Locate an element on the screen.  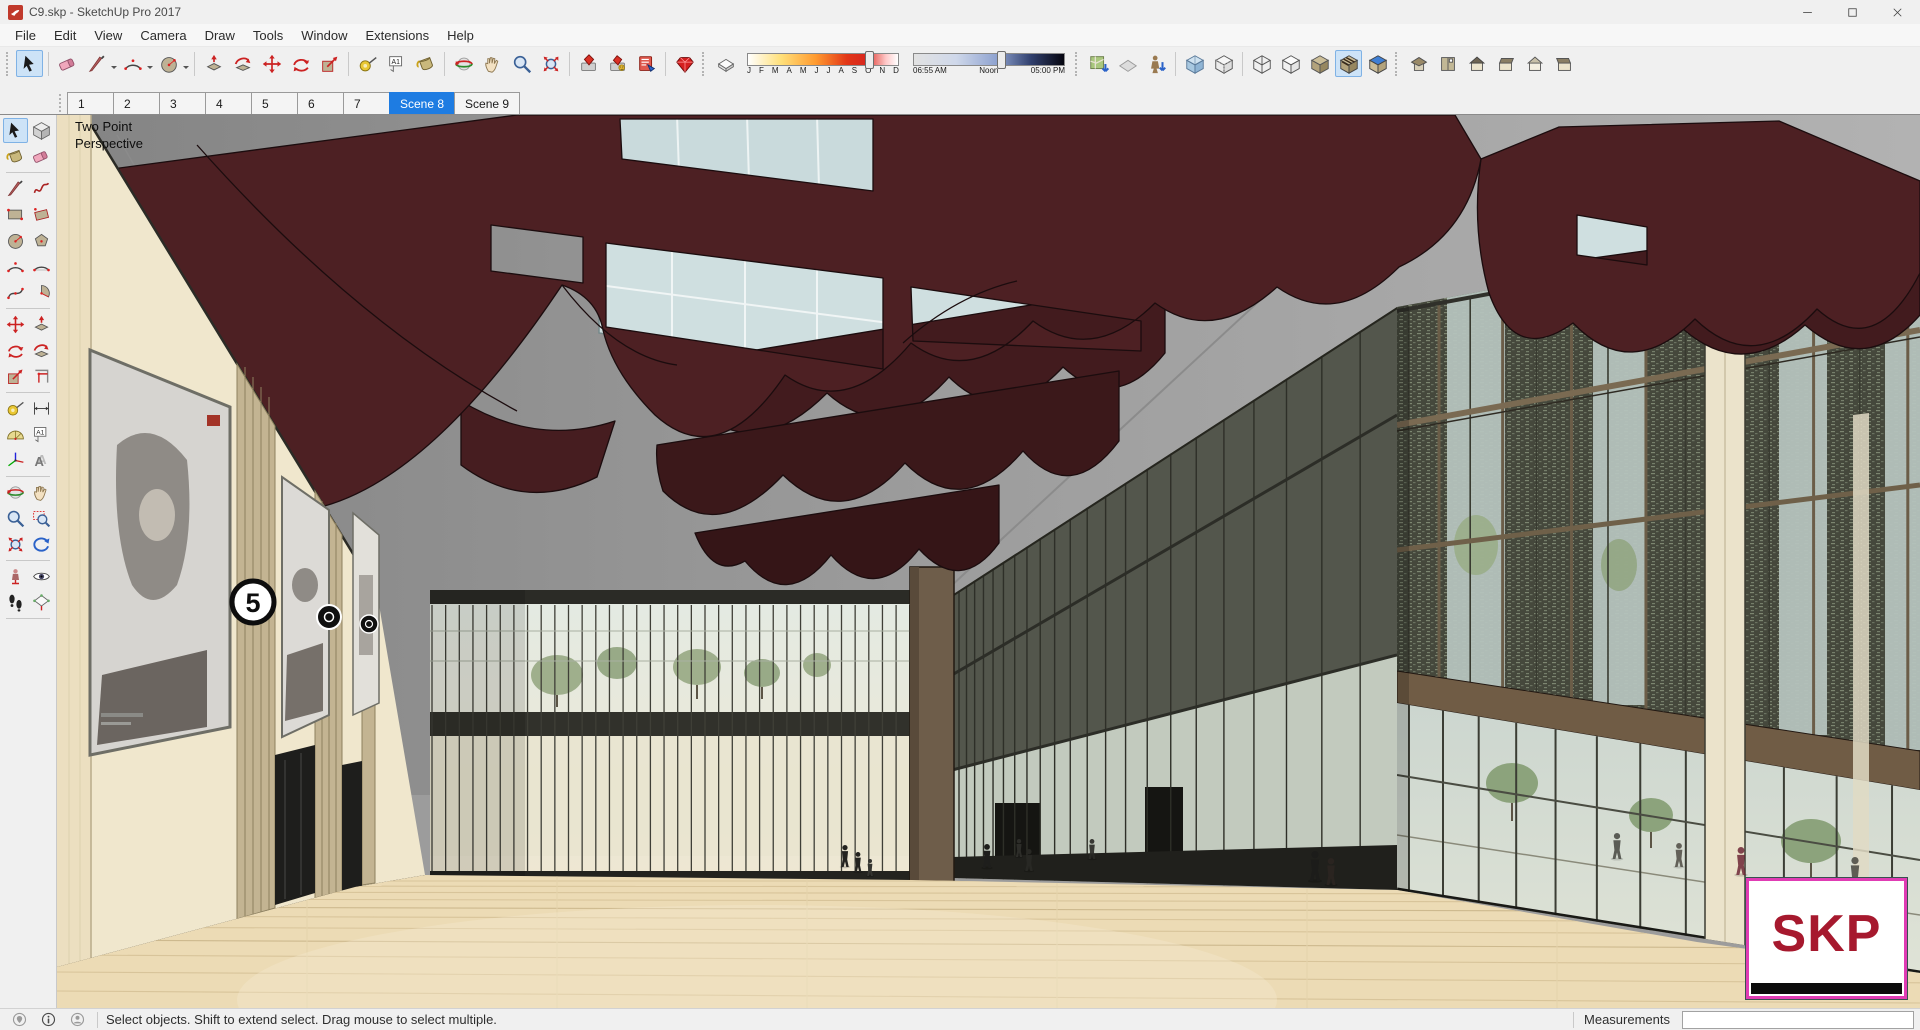
scene-tab-1: 1 is located at coordinates (90, 103).